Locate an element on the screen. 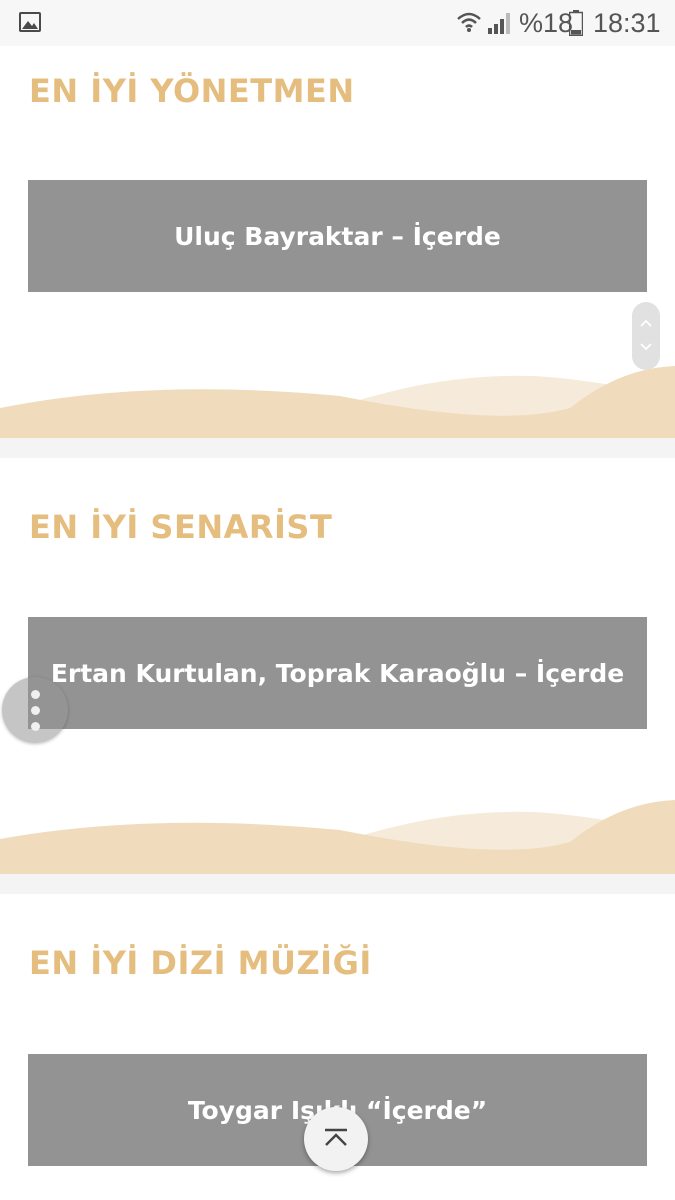 This screenshot has height=1200, width=675. arrow-to-top-icon is located at coordinates (336, 1137).